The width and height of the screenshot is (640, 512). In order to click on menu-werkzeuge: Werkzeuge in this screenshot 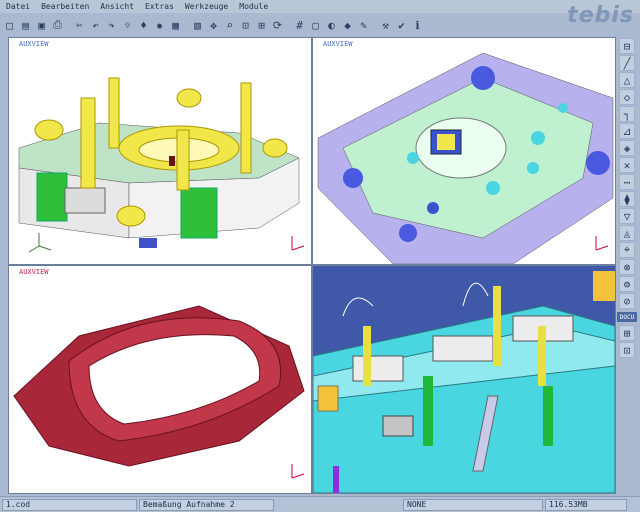, I will do `click(206, 6)`.